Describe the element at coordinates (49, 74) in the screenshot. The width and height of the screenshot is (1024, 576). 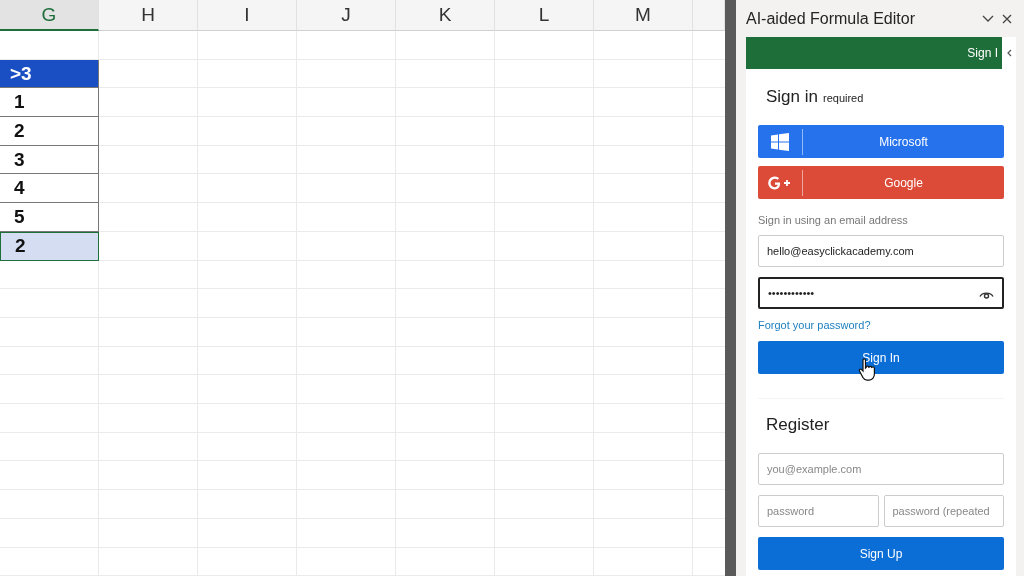
I see `header-cell: >3` at that location.